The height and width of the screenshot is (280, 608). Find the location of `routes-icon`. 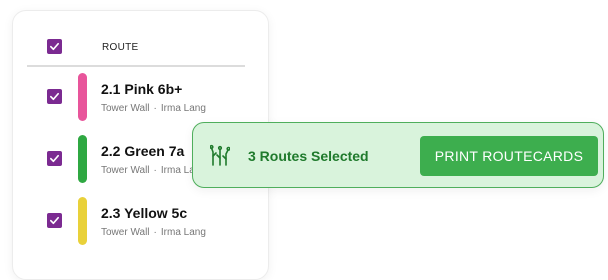

routes-icon is located at coordinates (220, 155).